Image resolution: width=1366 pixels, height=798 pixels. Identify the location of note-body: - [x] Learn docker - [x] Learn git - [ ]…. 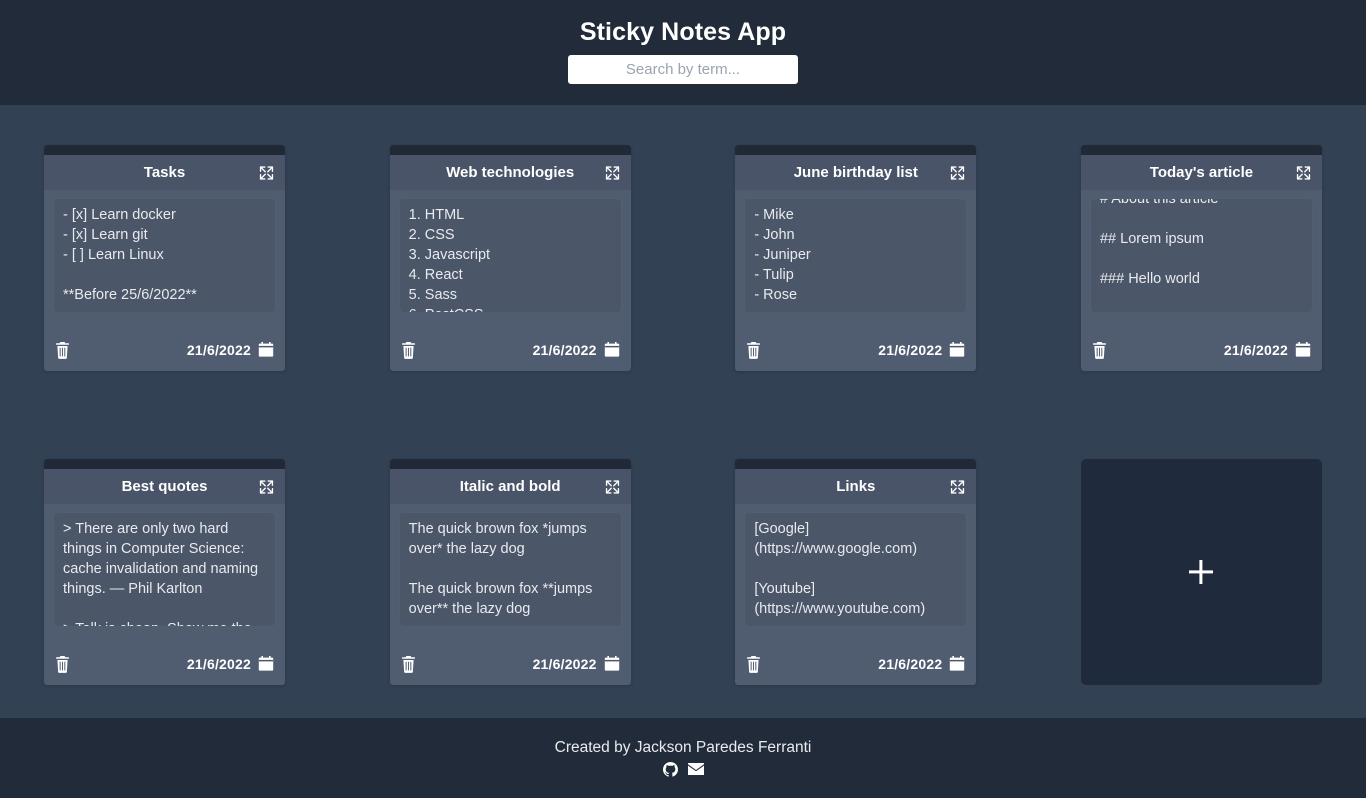
(164, 261).